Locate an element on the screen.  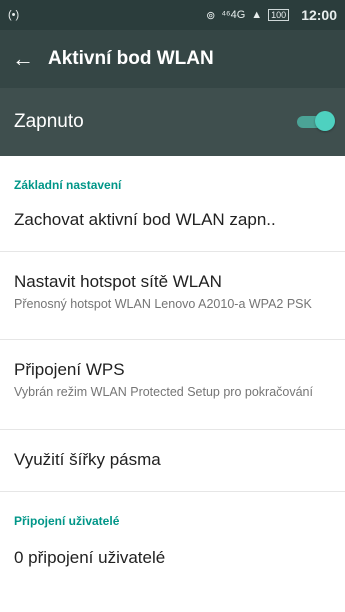
battery-icon: 100 is located at coordinates (279, 15).